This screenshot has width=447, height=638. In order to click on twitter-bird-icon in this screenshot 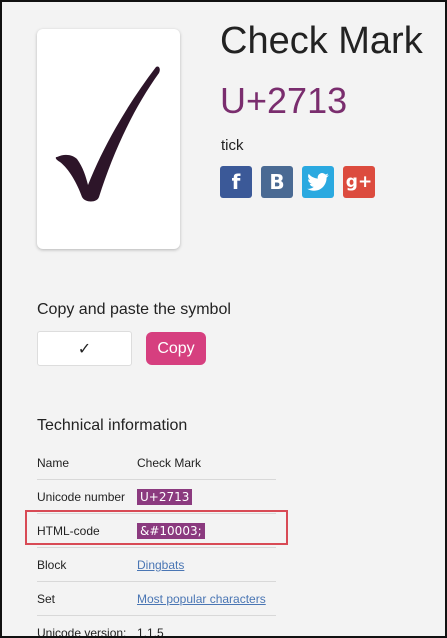, I will do `click(318, 182)`.